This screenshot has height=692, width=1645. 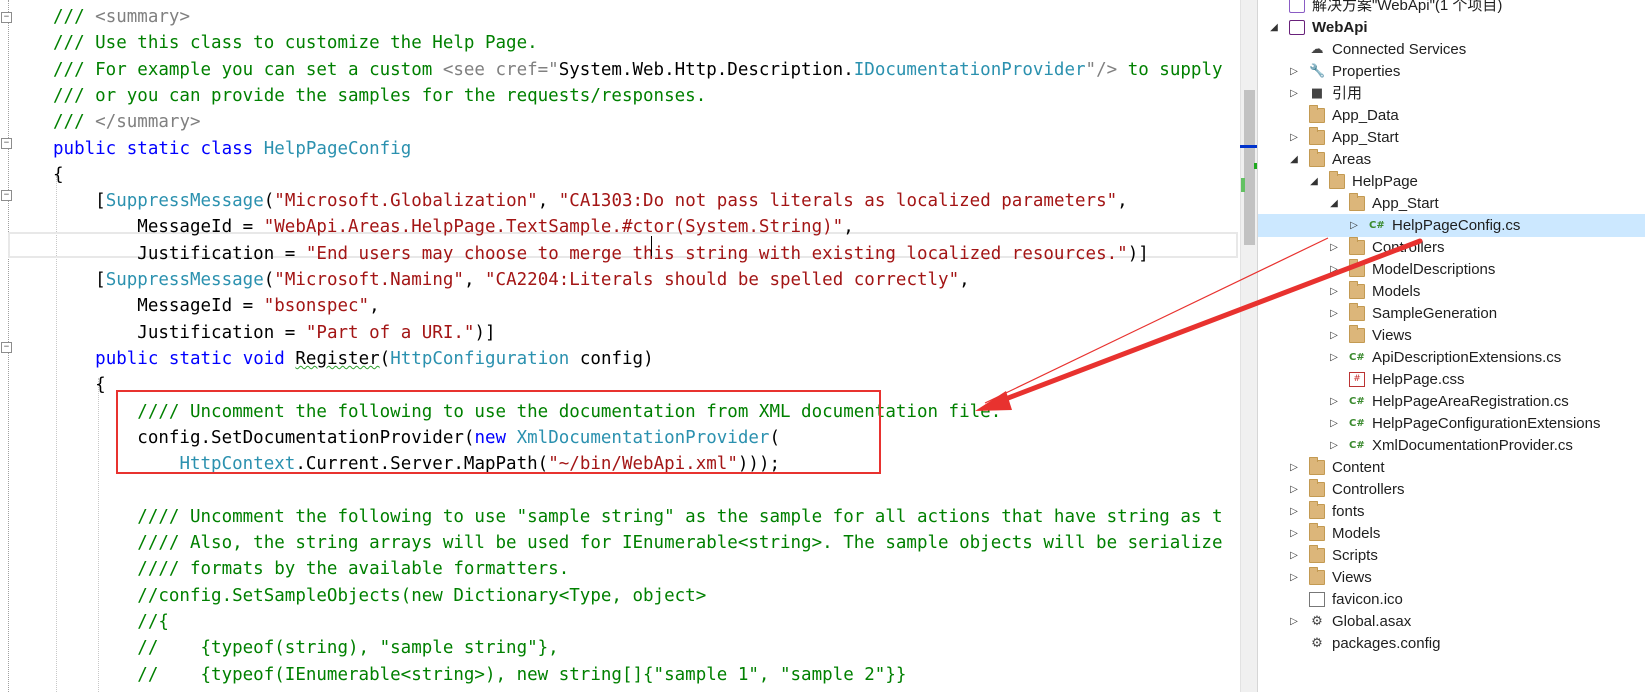 What do you see at coordinates (1365, 115) in the screenshot?
I see `tree-item-label: App_Data` at bounding box center [1365, 115].